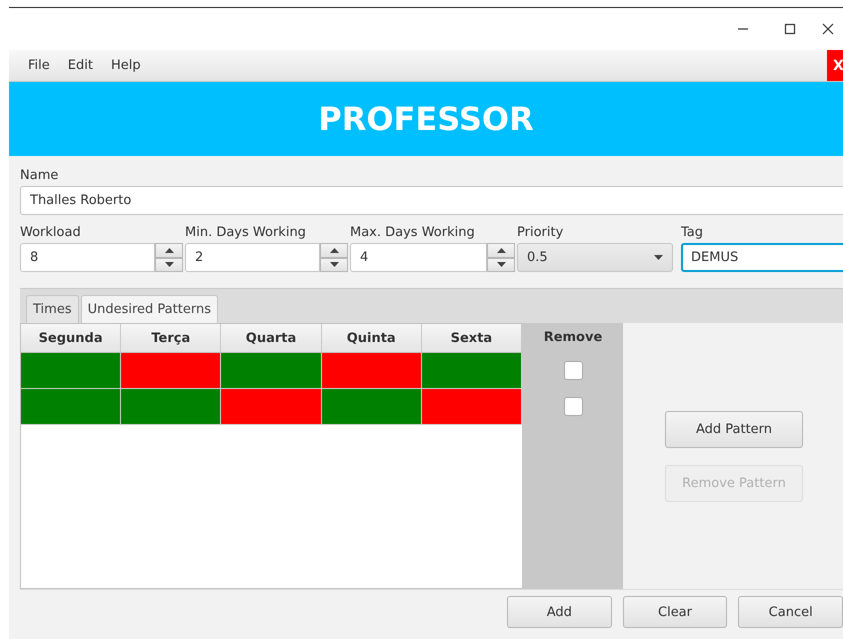  I want to click on column-header: Quinta, so click(372, 338).